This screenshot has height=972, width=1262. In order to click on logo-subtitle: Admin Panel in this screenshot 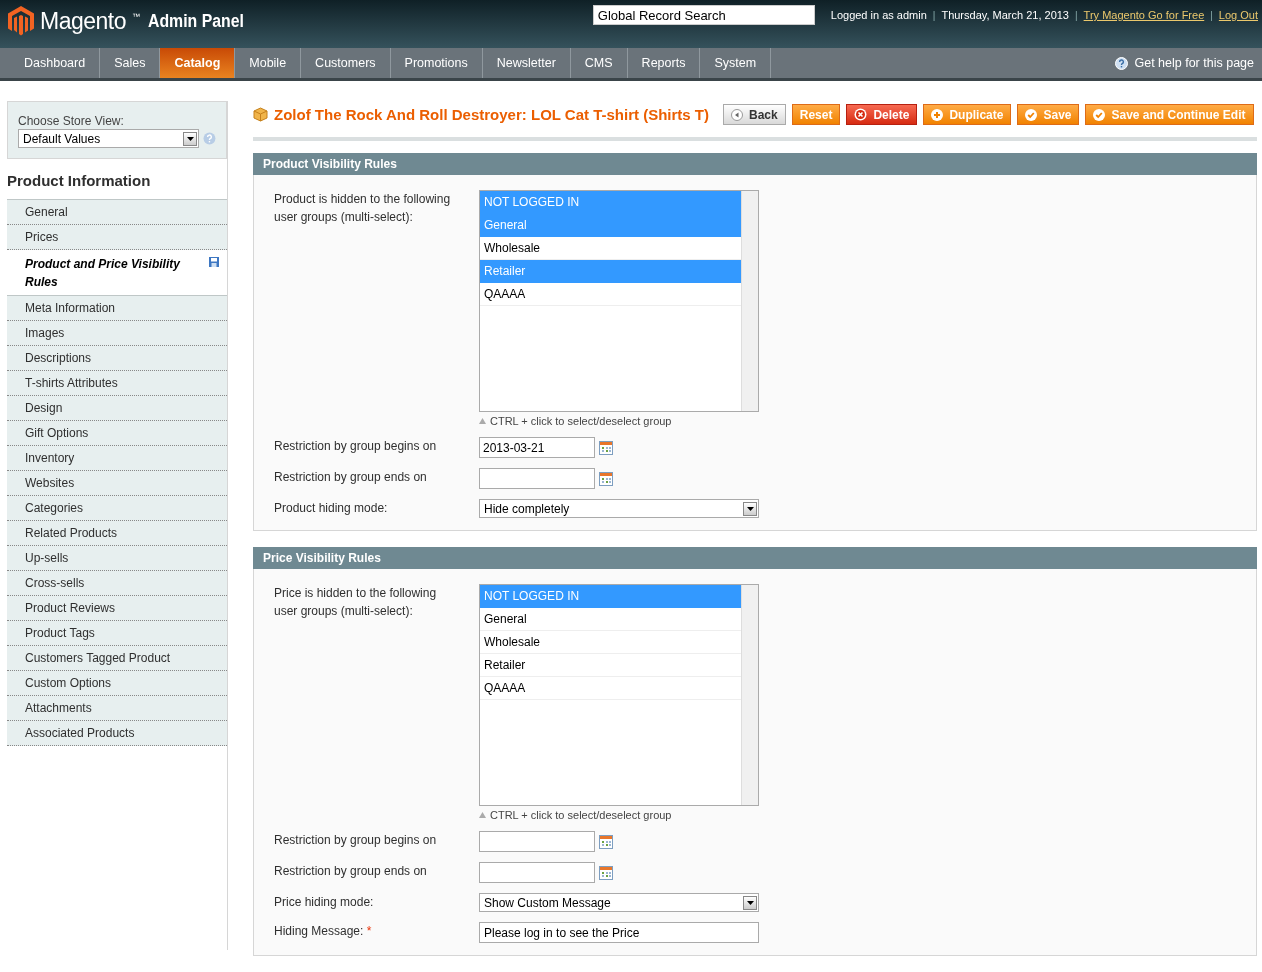, I will do `click(196, 21)`.